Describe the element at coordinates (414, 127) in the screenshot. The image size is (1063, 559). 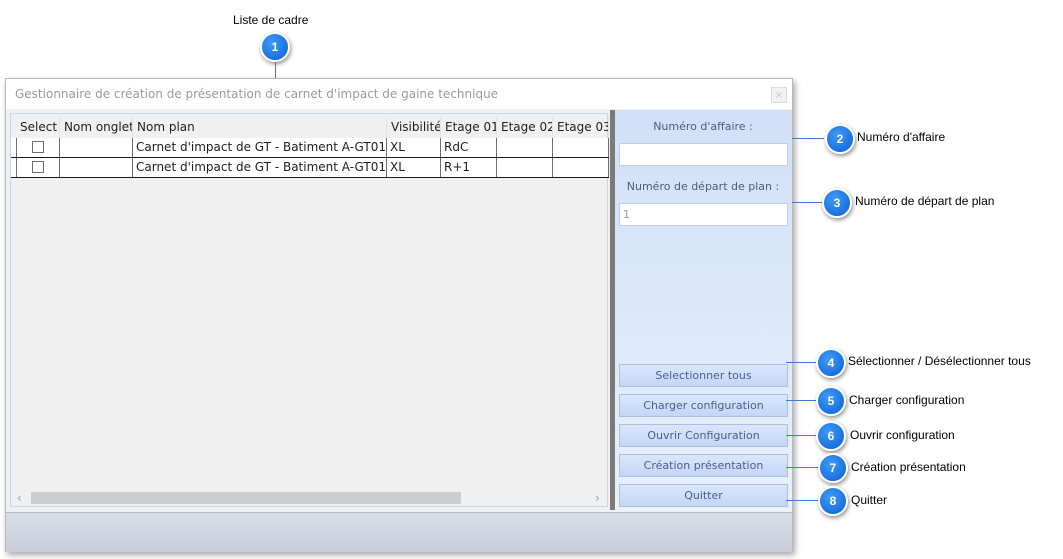
I see `column-header-visibilite: Visibilité` at that location.